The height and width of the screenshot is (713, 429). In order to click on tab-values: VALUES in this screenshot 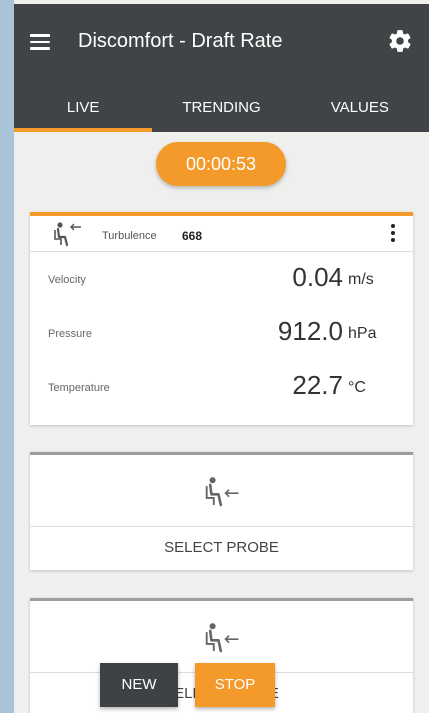, I will do `click(360, 110)`.